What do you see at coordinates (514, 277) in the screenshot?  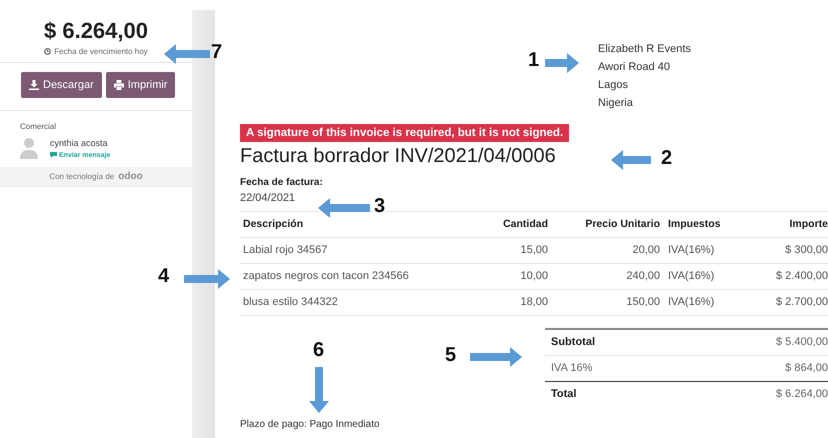 I see `table-cell: 10,00` at bounding box center [514, 277].